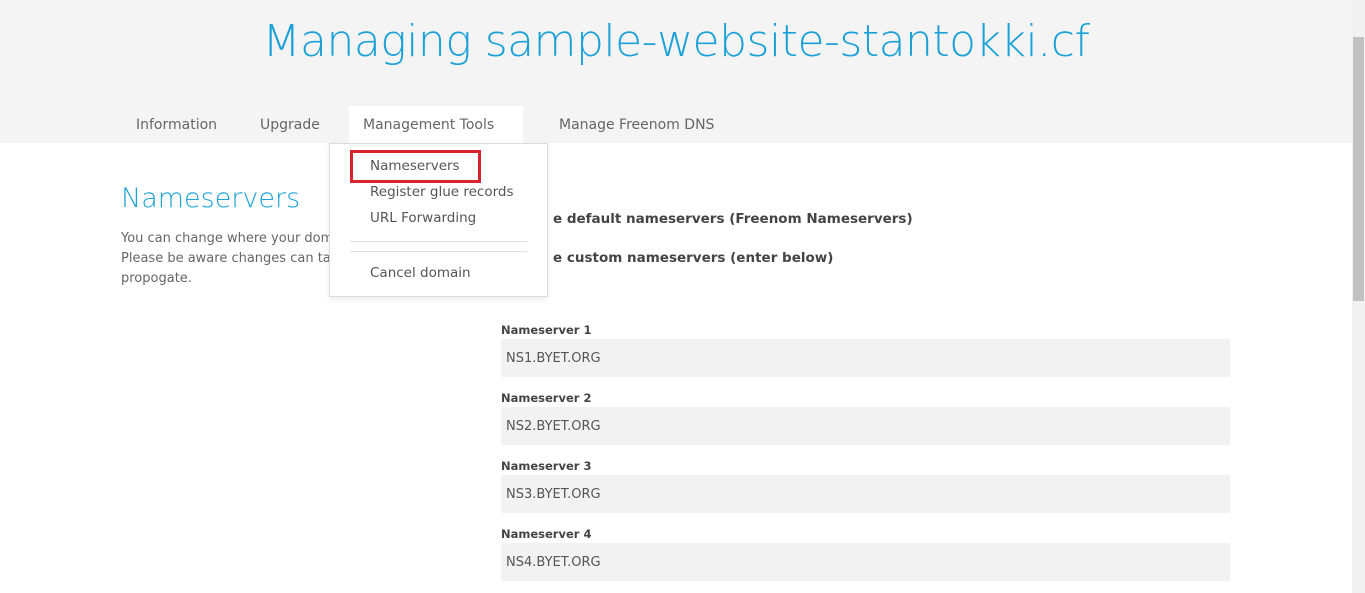 This screenshot has width=1365, height=593. What do you see at coordinates (546, 398) in the screenshot?
I see `nameserver-2-label: Nameserver 2` at bounding box center [546, 398].